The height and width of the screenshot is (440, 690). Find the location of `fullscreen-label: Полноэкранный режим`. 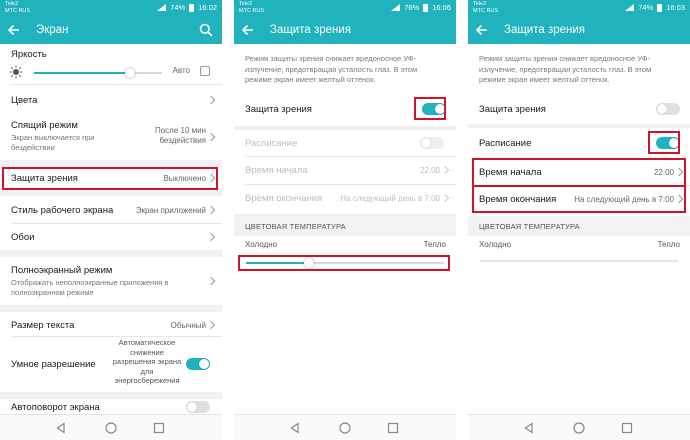

fullscreen-label: Полноэкранный режим is located at coordinates (62, 270).